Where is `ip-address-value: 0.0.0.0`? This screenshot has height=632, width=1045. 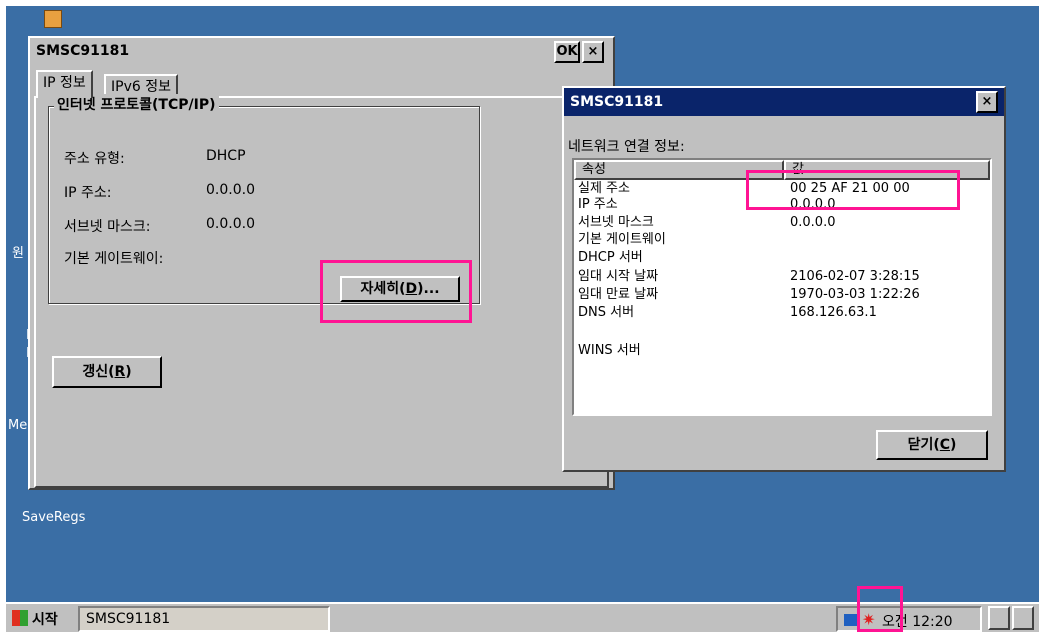
ip-address-value: 0.0.0.0 is located at coordinates (230, 190).